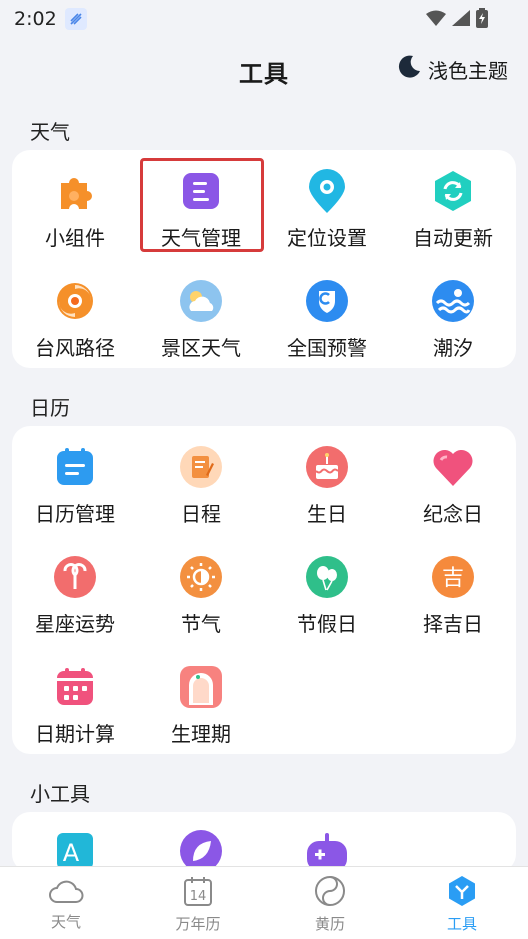 This screenshot has height=939, width=528. Describe the element at coordinates (201, 467) in the screenshot. I see `schedule-icon` at that location.